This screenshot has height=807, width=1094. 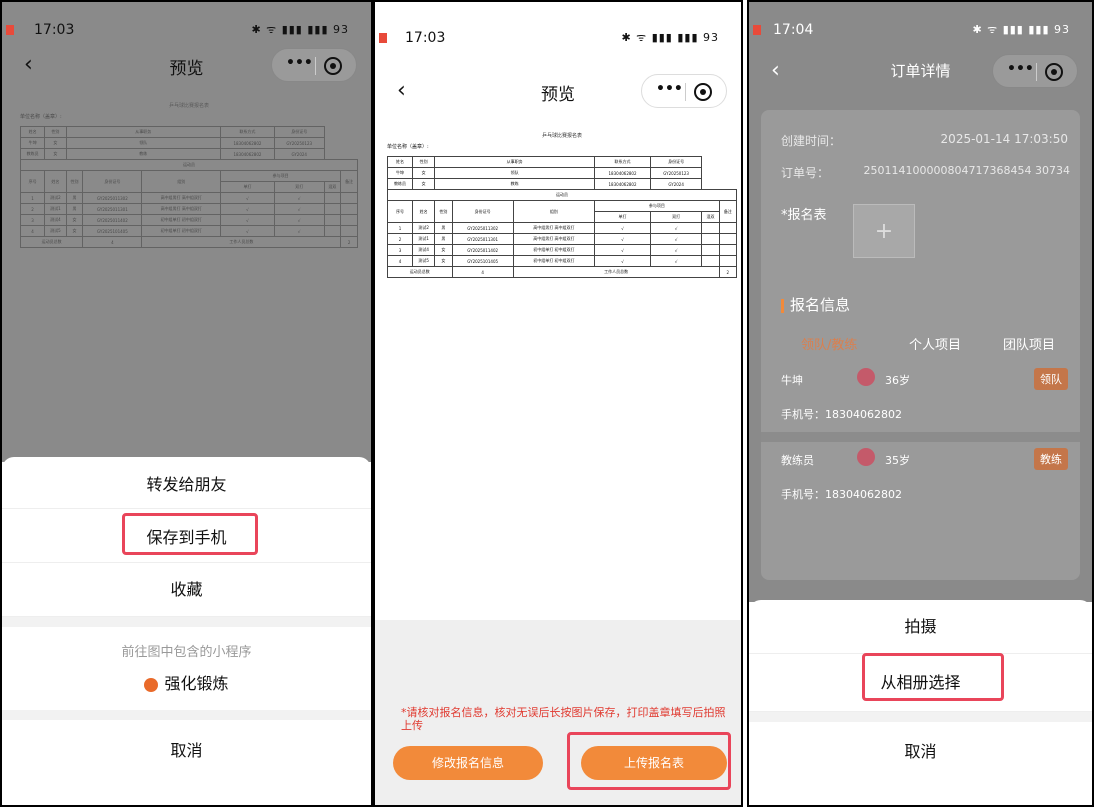 What do you see at coordinates (920, 33) in the screenshot?
I see `status-bar: 17:04 ✱ ᯤ ▮▮▮ ▮▮▮ 93` at bounding box center [920, 33].